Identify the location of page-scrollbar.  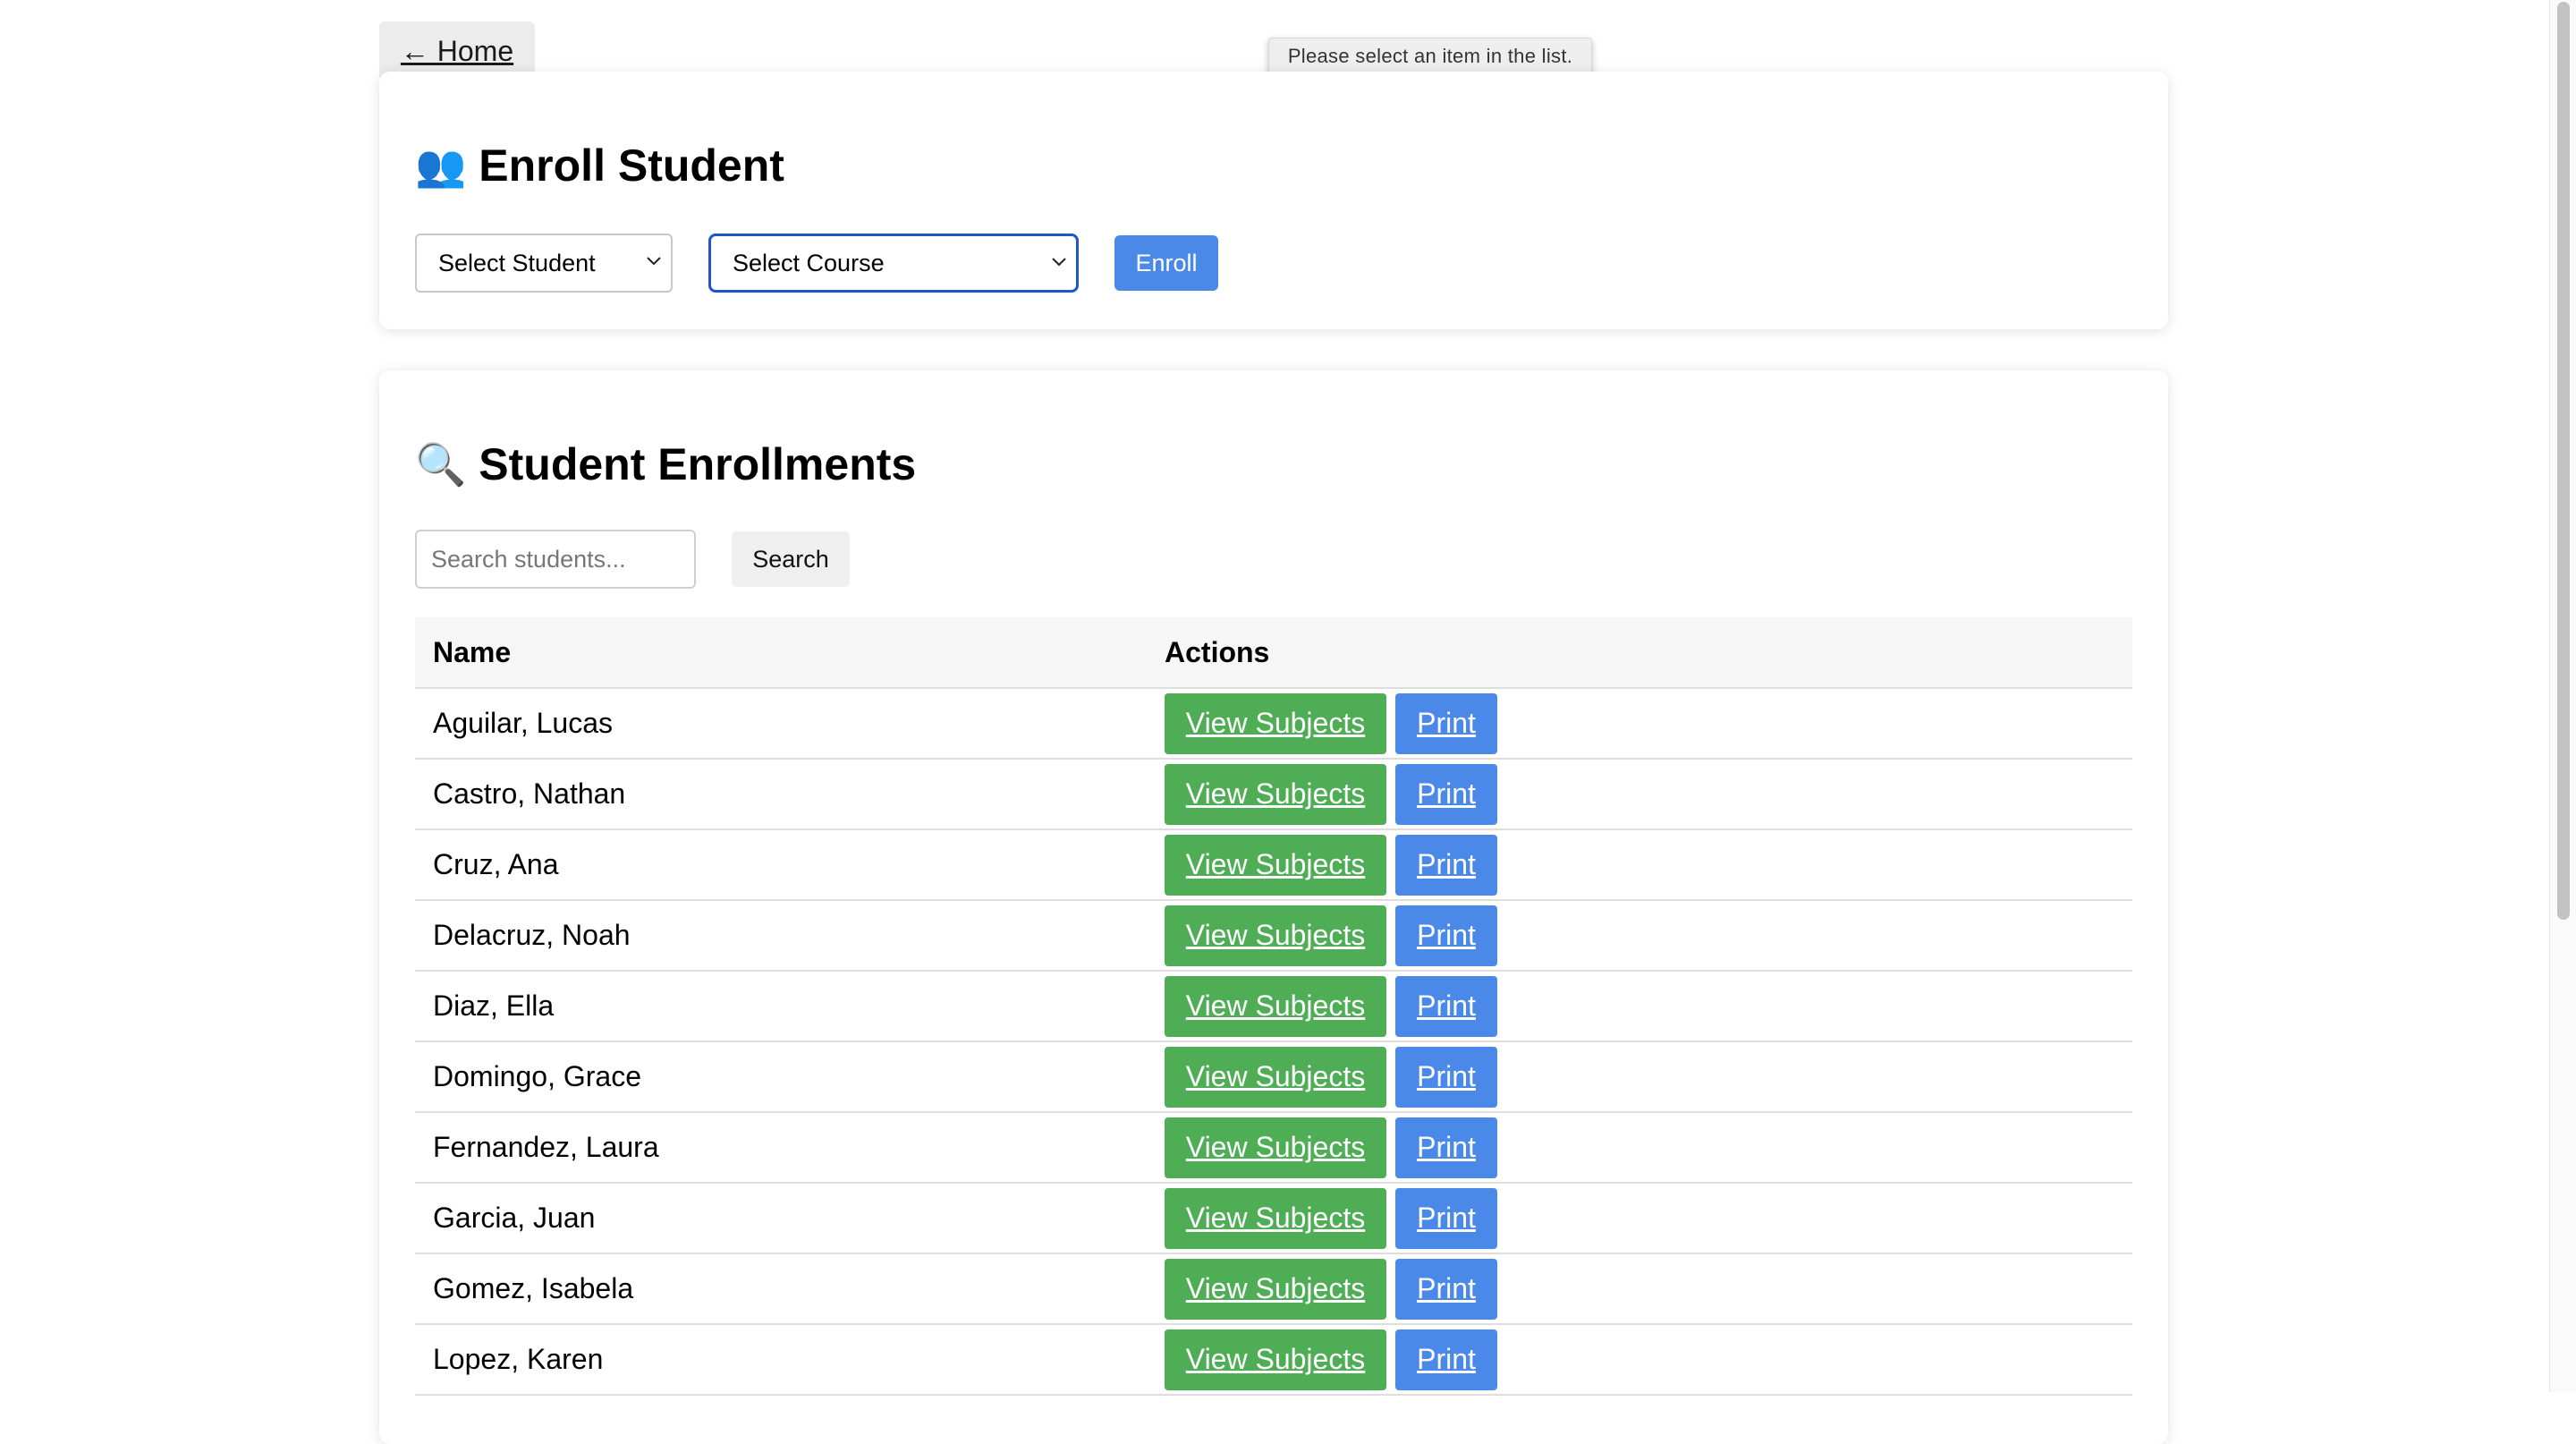
(2562, 696).